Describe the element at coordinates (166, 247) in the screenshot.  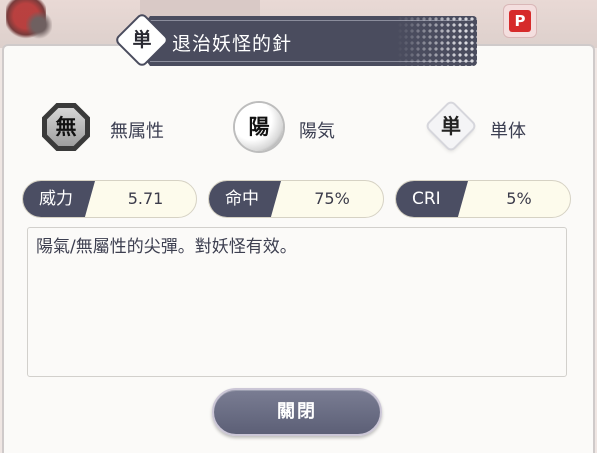
I see `description-text: 陽氣/無屬性的尖彈。對妖怪有效。` at that location.